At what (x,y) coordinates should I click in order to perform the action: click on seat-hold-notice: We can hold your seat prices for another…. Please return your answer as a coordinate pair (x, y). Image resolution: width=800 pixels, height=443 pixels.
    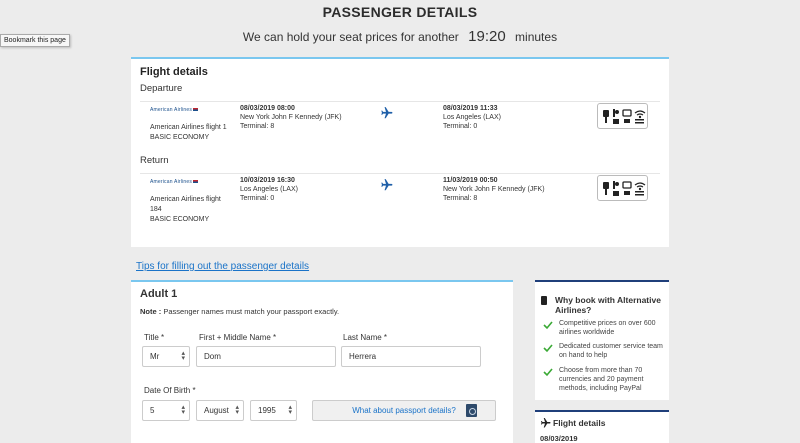
    Looking at the image, I should click on (400, 36).